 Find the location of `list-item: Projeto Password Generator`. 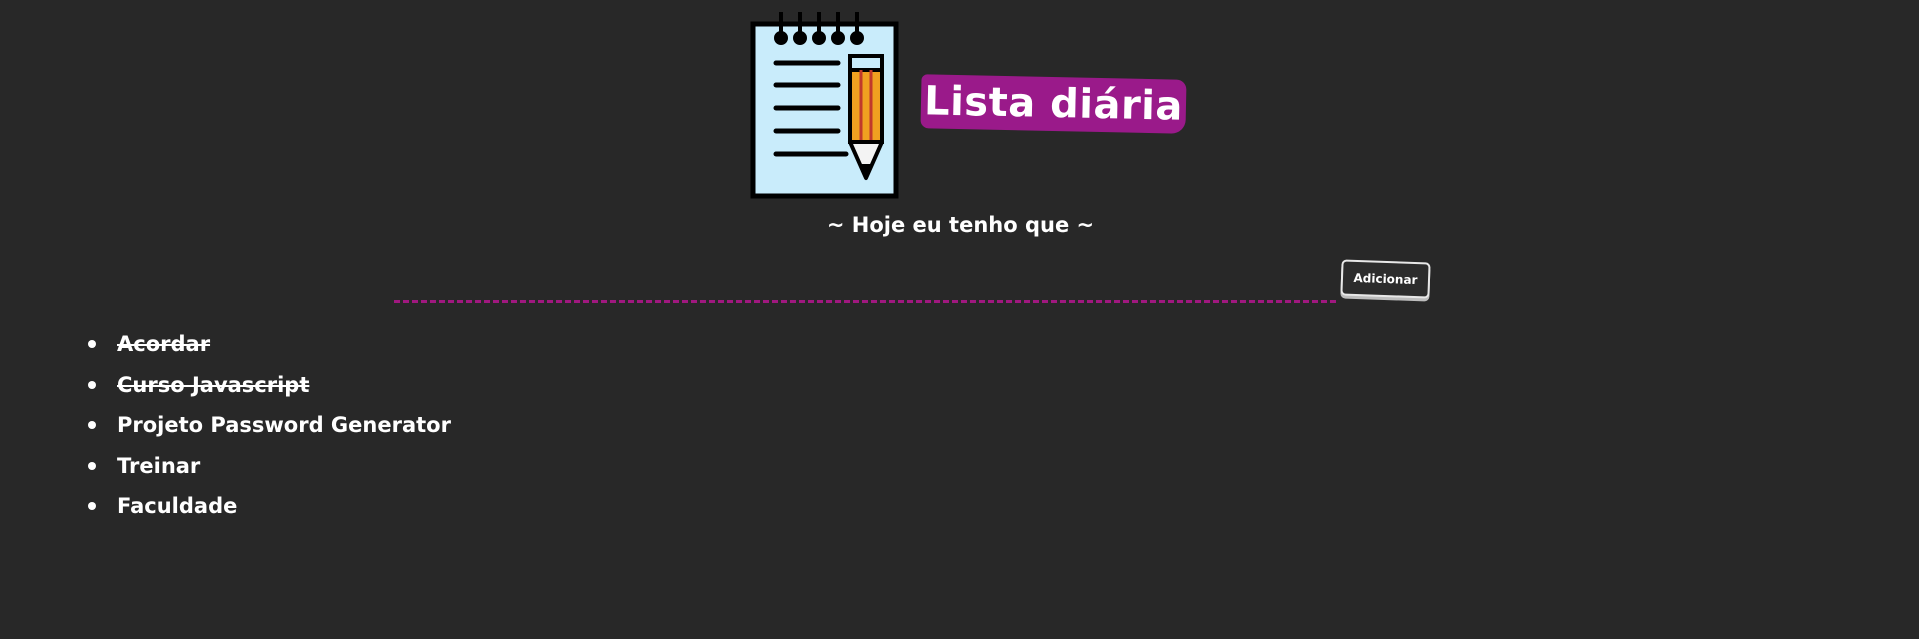

list-item: Projeto Password Generator is located at coordinates (269, 427).